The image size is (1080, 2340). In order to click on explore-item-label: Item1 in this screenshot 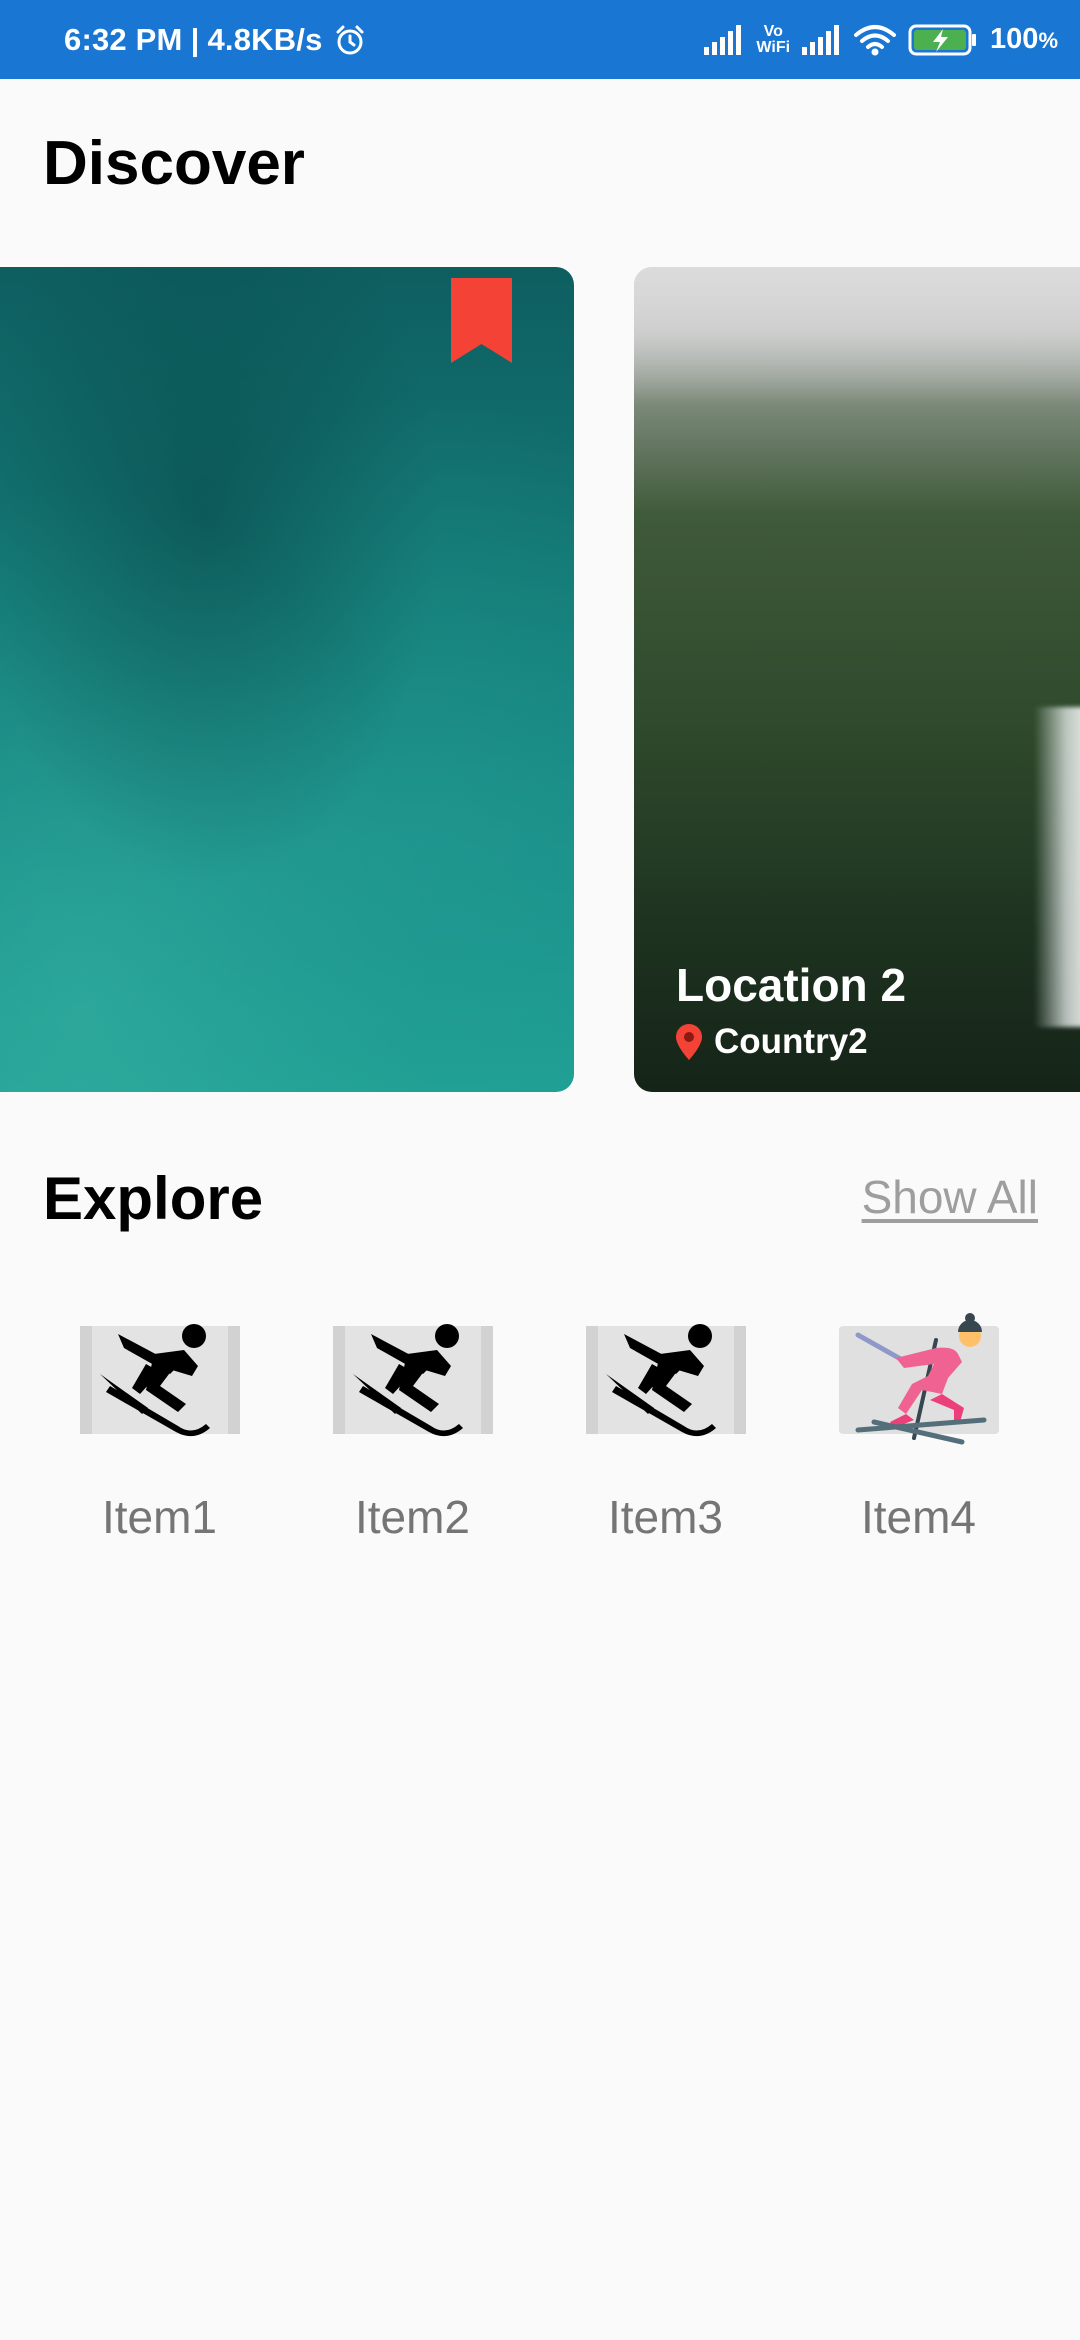, I will do `click(159, 1517)`.